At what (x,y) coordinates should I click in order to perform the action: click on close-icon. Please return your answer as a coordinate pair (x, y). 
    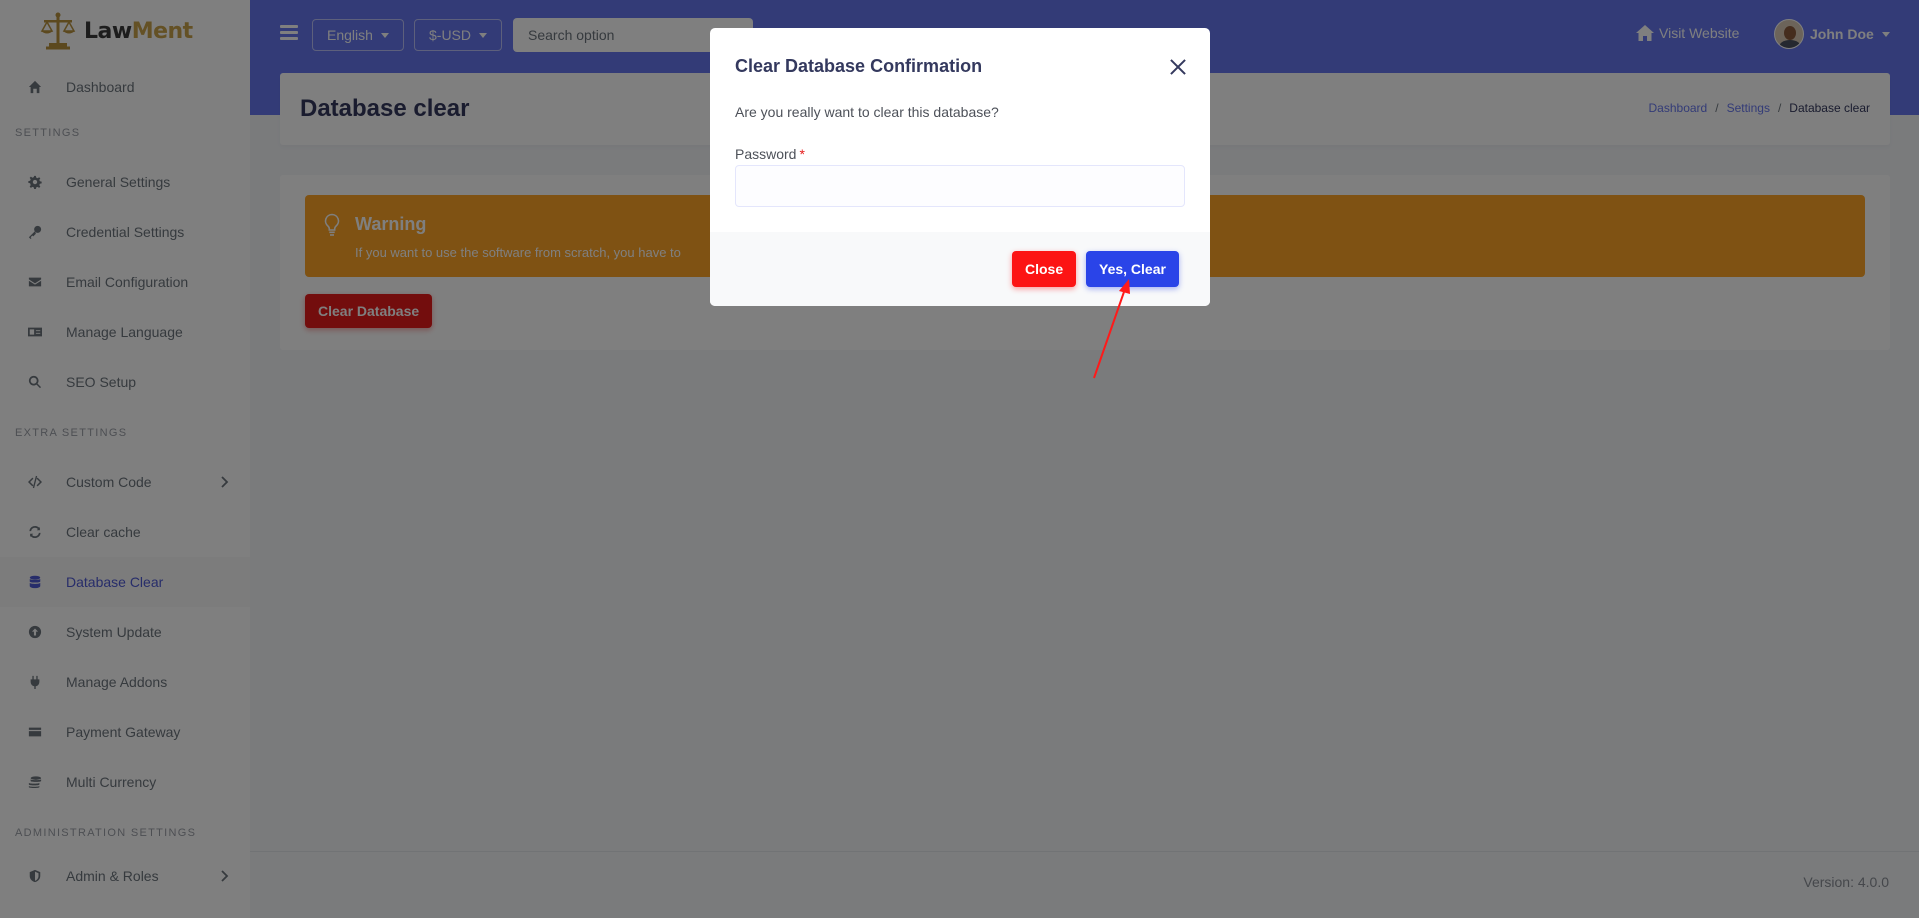
    Looking at the image, I should click on (1178, 67).